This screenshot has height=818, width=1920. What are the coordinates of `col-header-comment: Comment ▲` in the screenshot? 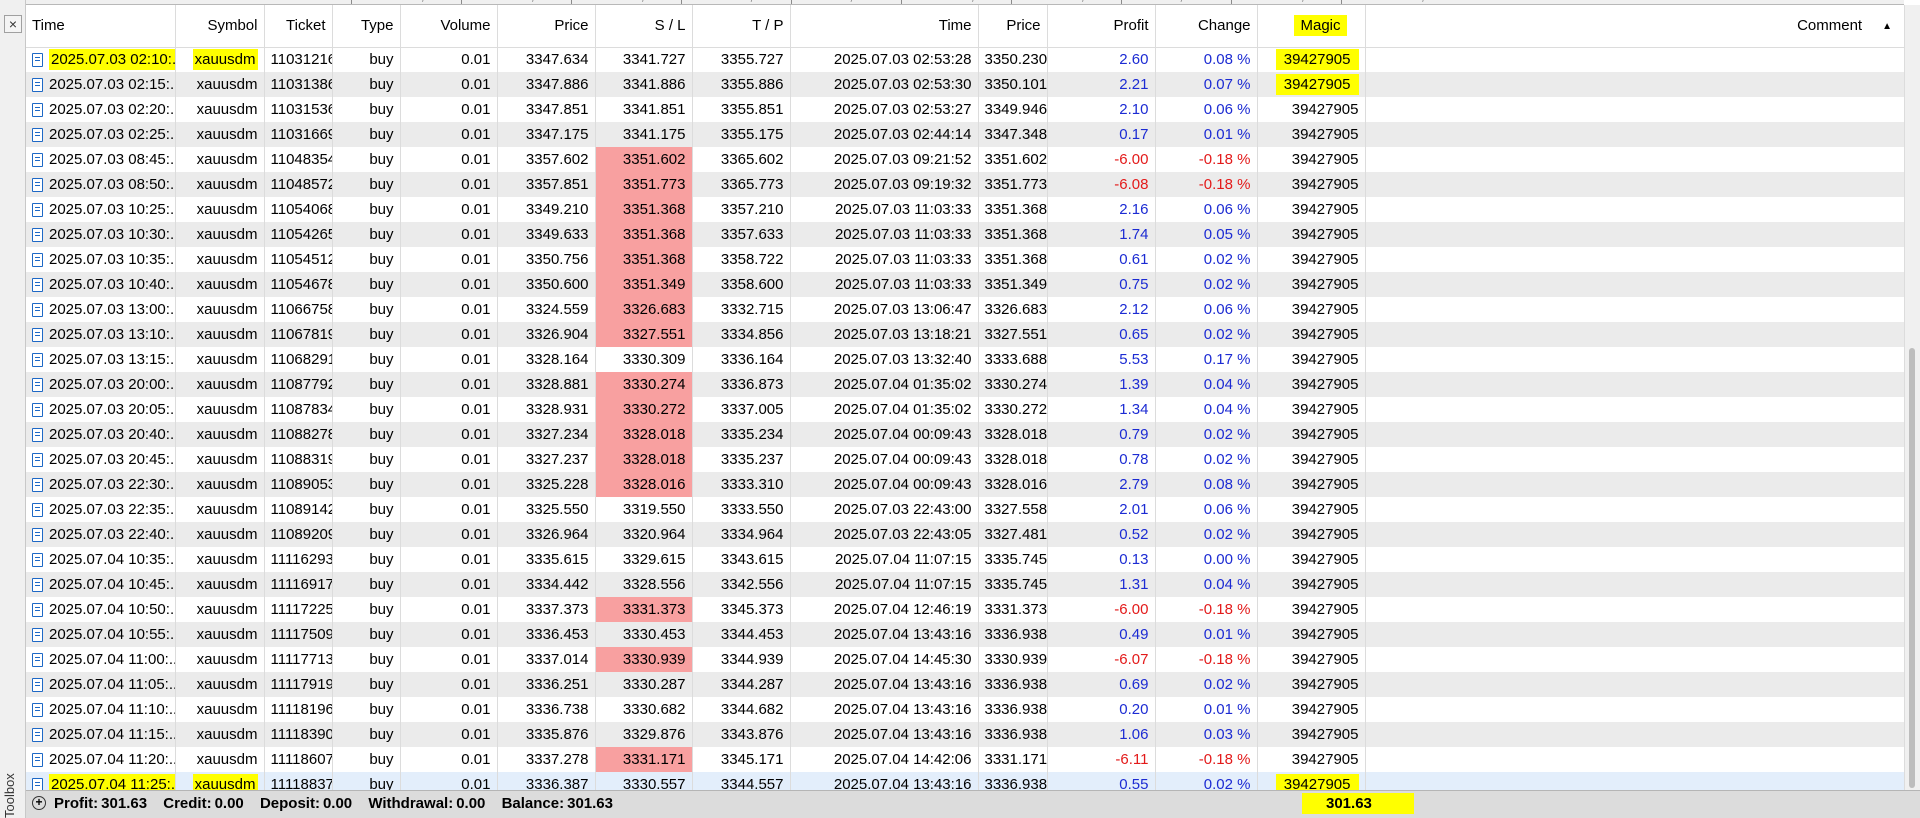 It's located at (1634, 26).